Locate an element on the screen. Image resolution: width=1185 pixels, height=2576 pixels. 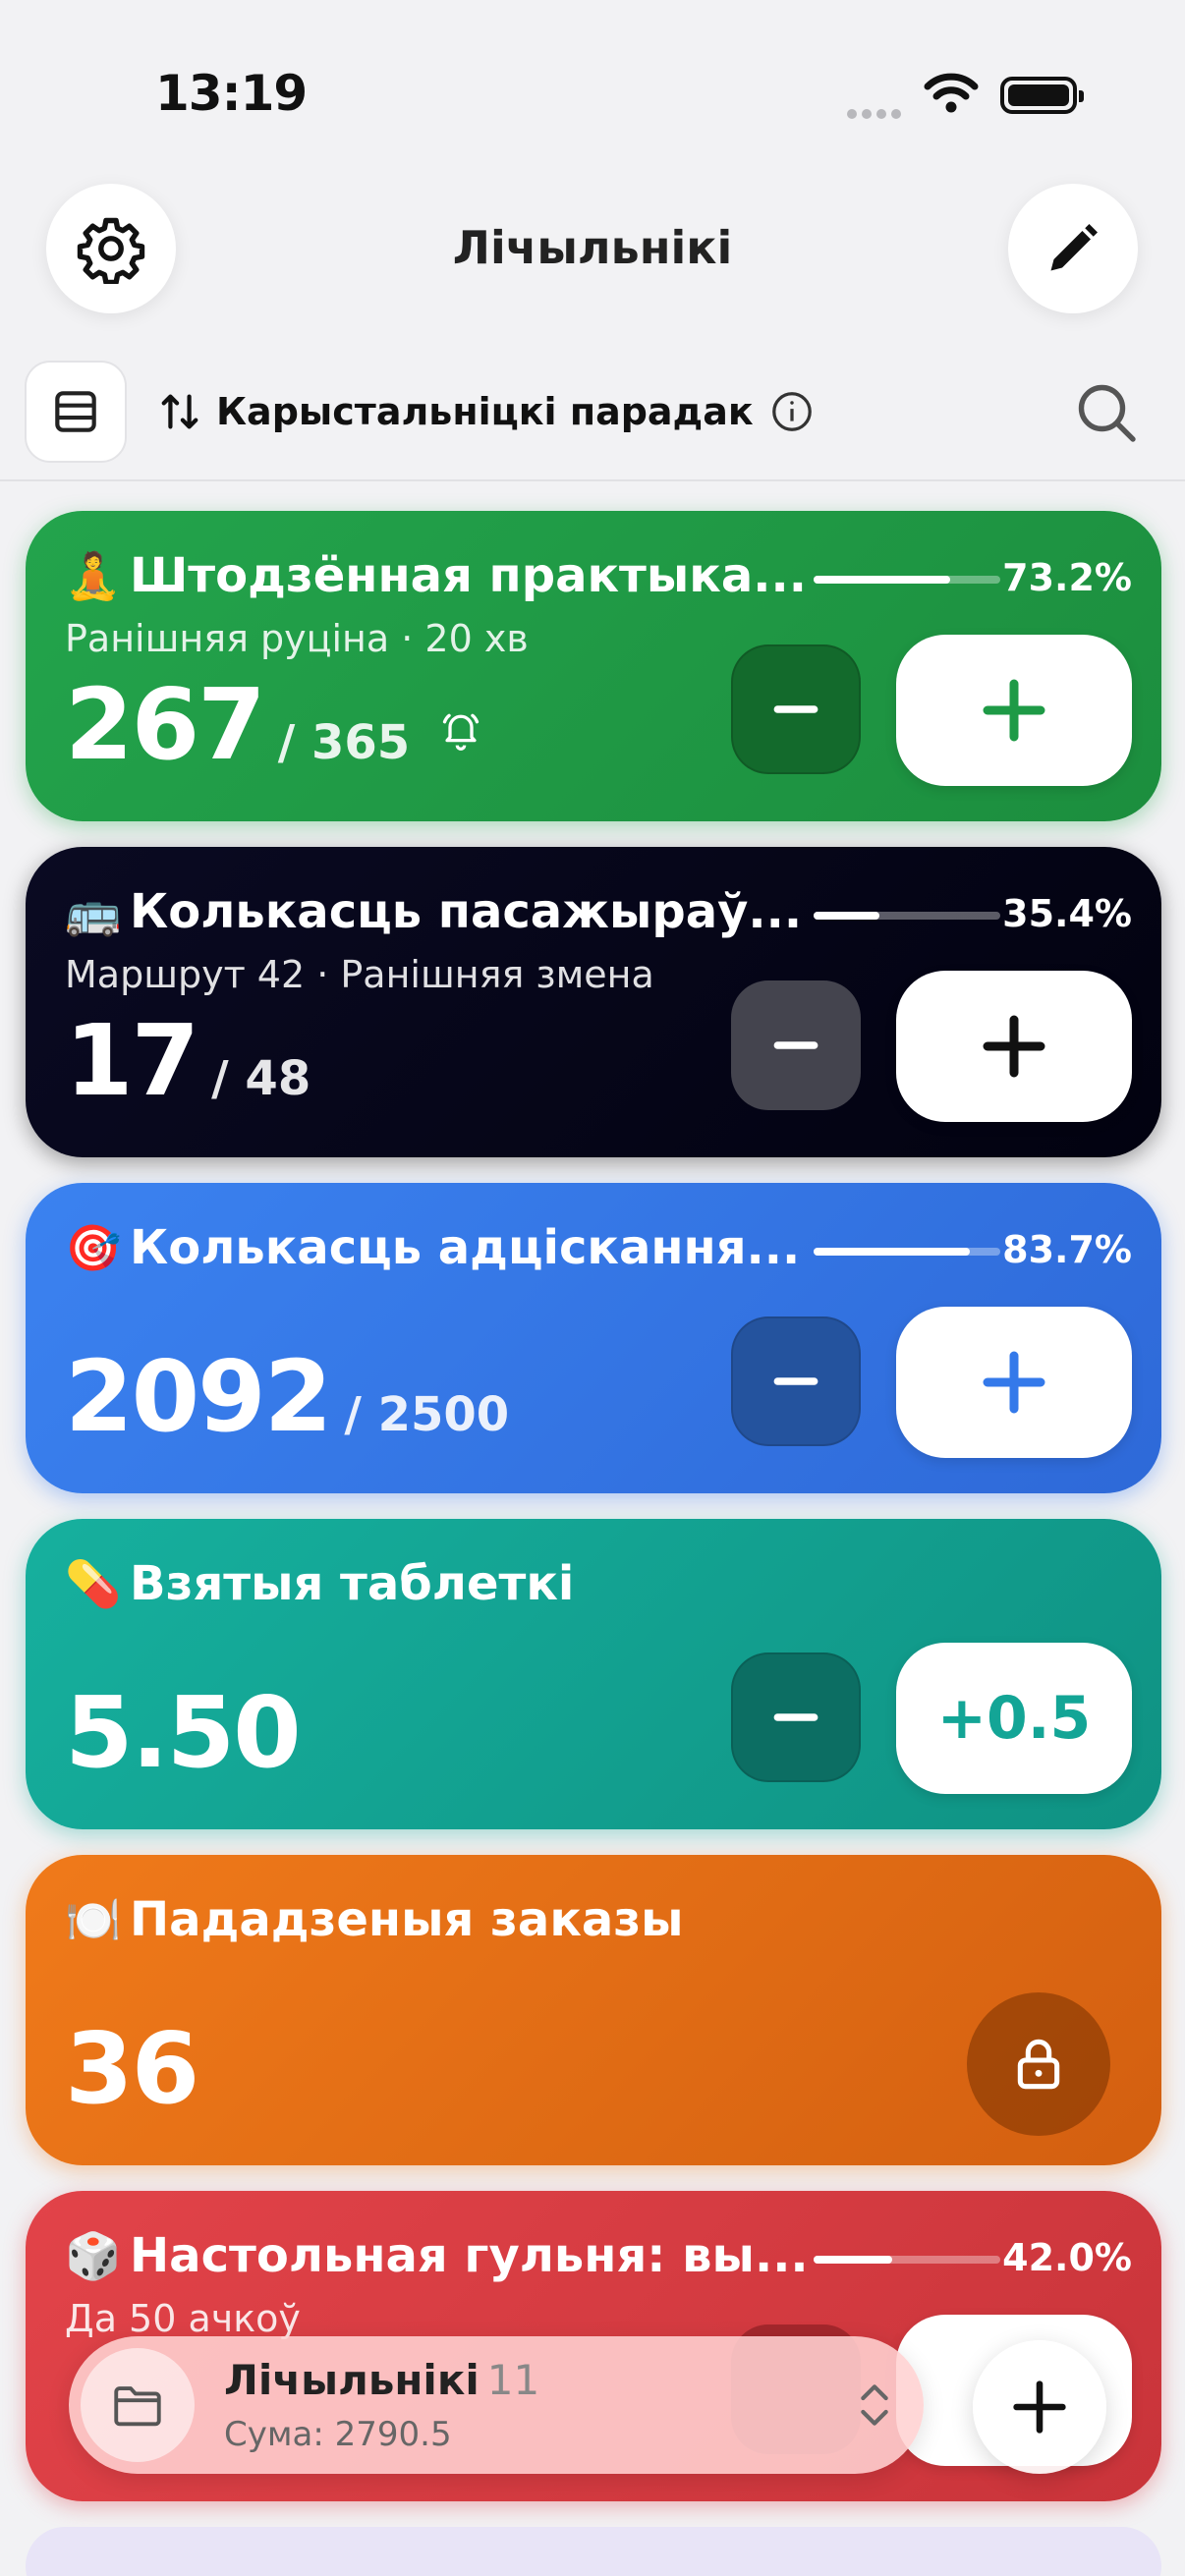
counter-subtitle: Да 50 ачкоў is located at coordinates (183, 2318).